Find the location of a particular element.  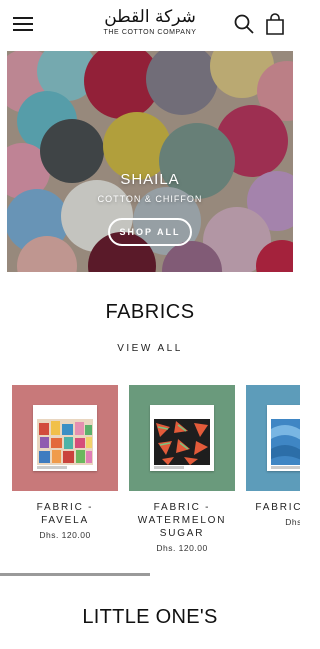

logo-english-text: THE COTTON COMPANY is located at coordinates (150, 32).